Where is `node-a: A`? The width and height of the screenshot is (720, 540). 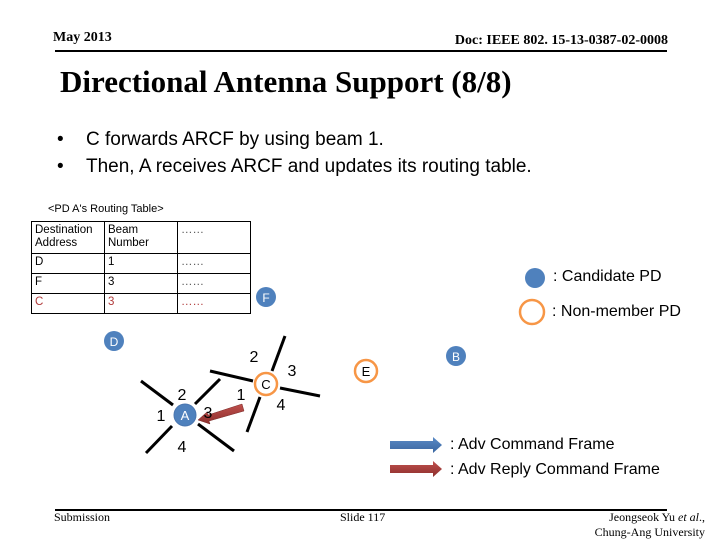 node-a: A is located at coordinates (185, 415).